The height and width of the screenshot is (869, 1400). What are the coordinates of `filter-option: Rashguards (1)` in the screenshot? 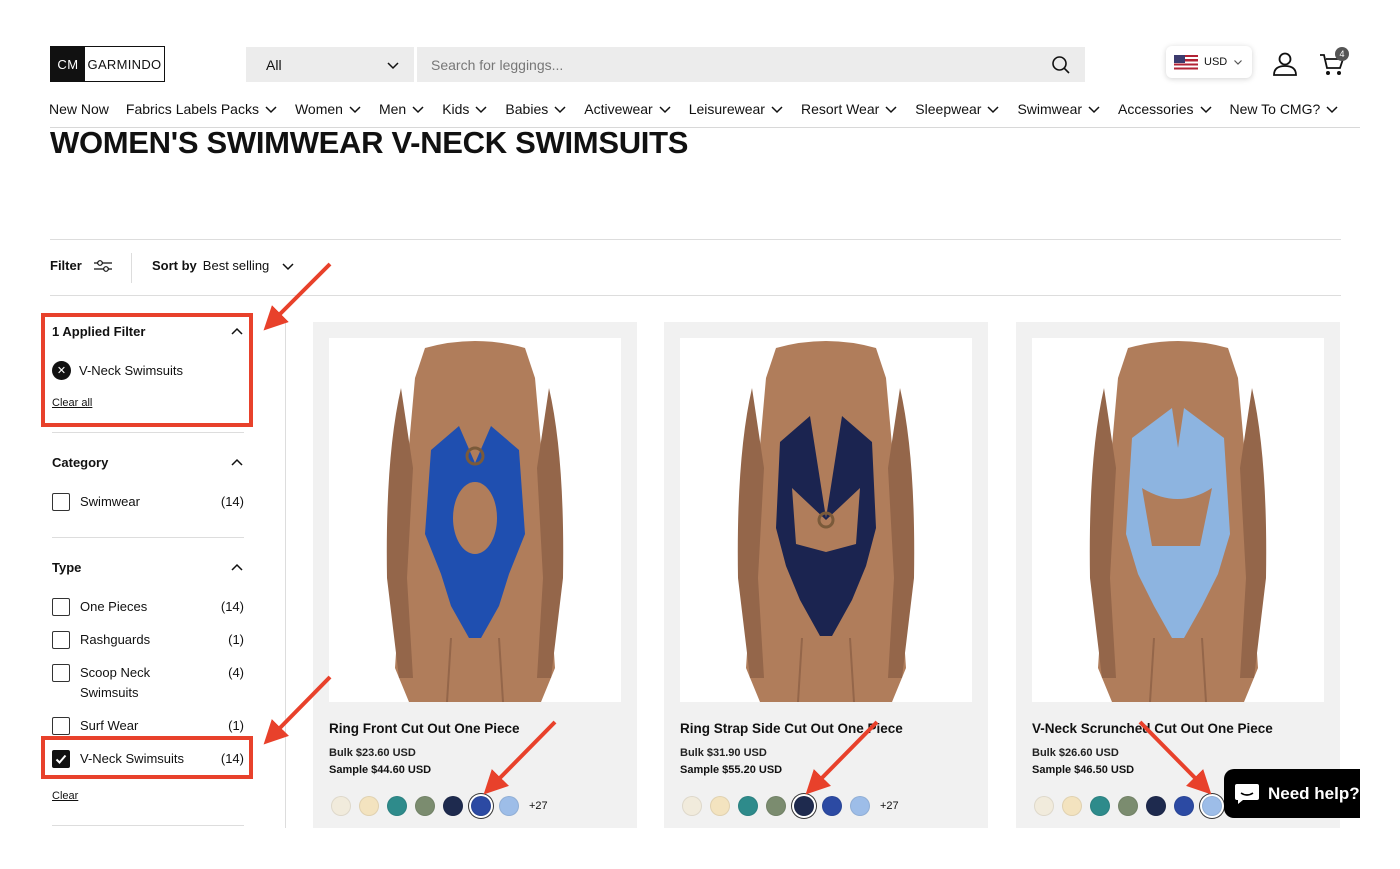 It's located at (148, 640).